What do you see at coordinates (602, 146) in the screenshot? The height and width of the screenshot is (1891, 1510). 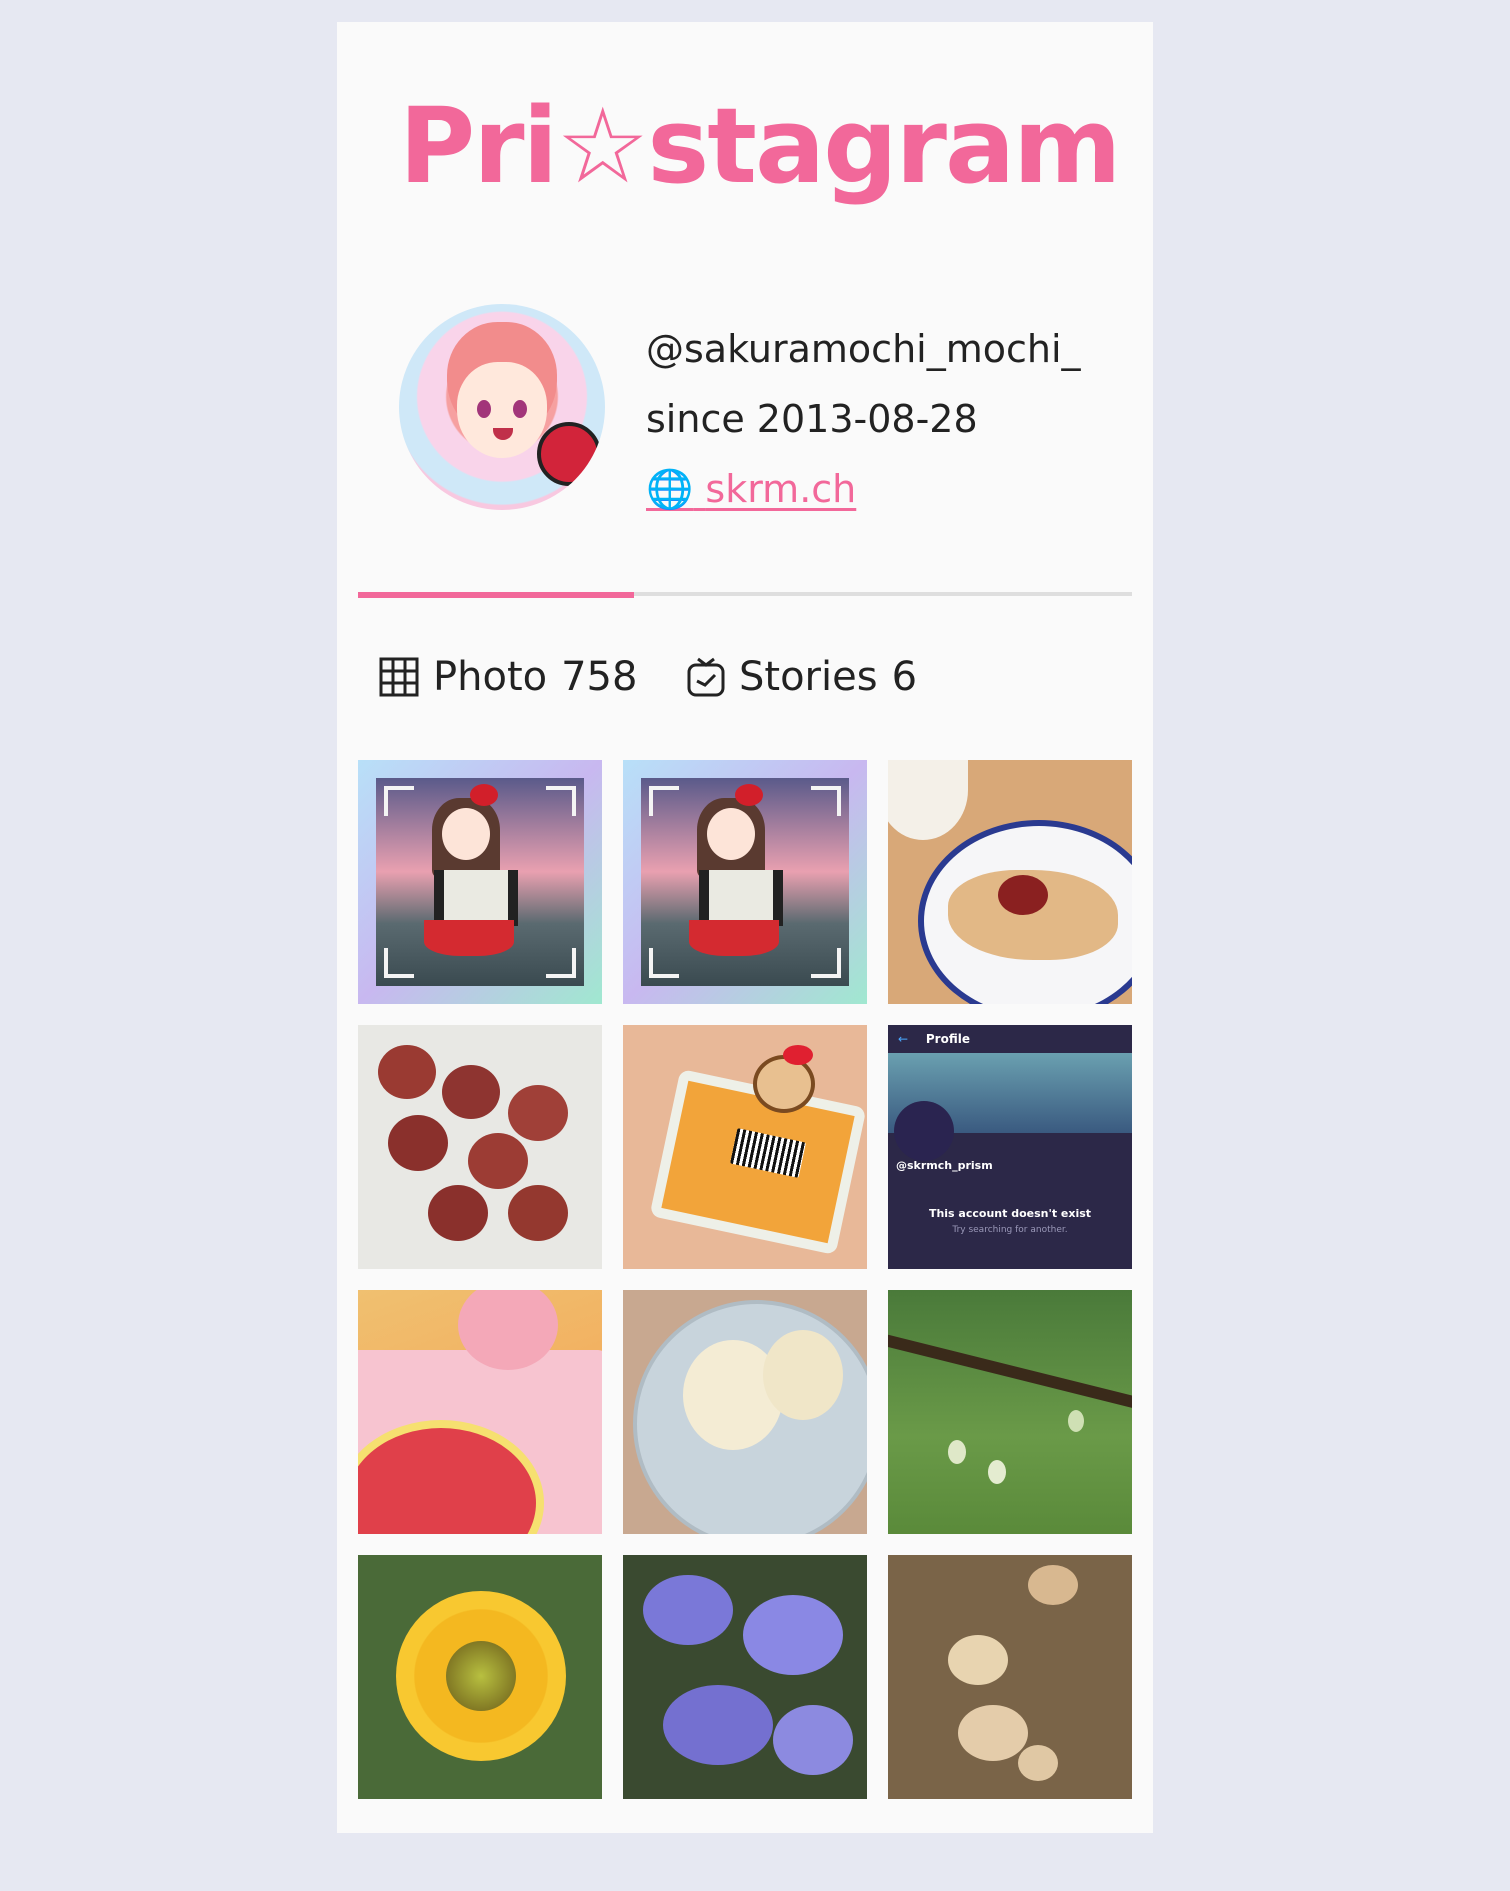 I see `logo-star-icon: ☆` at bounding box center [602, 146].